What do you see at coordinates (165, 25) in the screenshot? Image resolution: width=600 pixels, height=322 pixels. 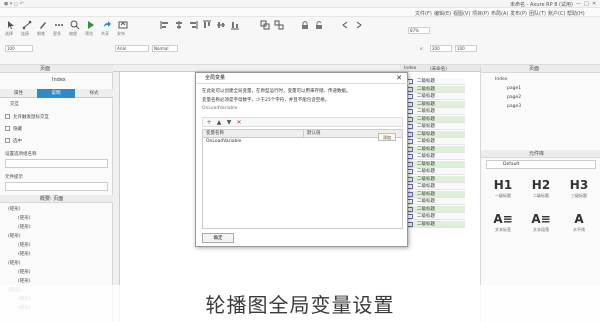 I see `align-left-icon` at bounding box center [165, 25].